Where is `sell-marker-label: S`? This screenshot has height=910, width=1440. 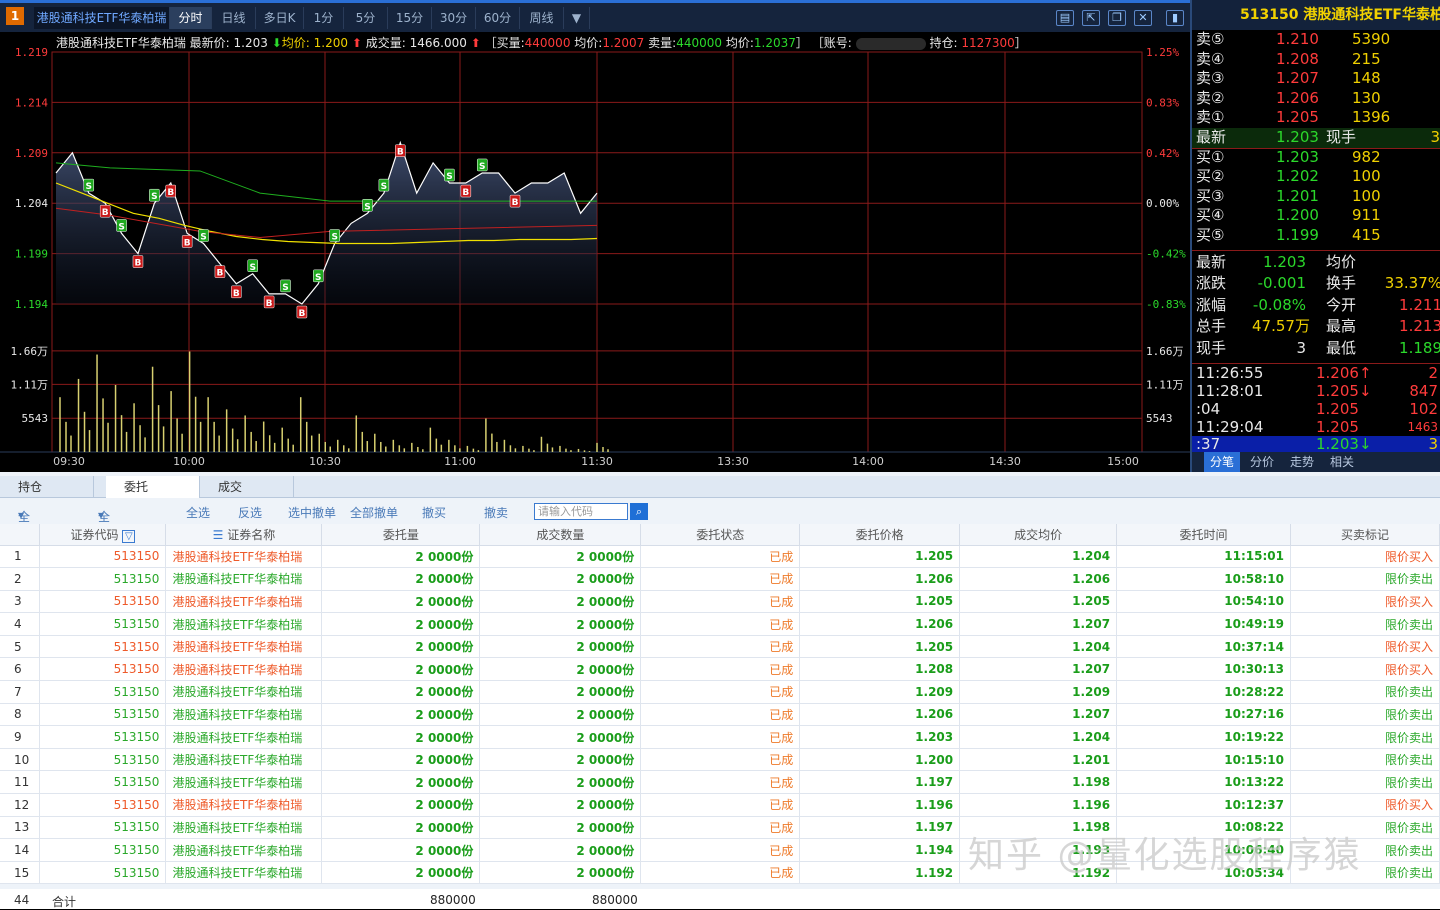 sell-marker-label: S is located at coordinates (449, 177).